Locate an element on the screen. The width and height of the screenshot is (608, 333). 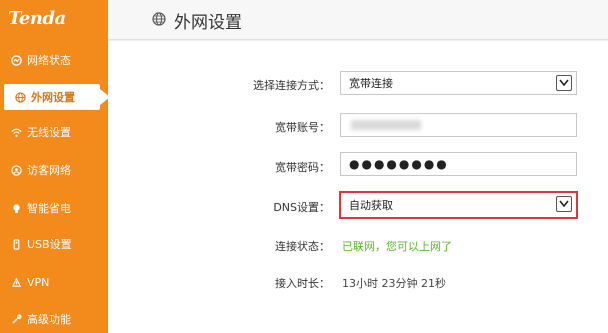
wifi-icon is located at coordinates (16, 132).